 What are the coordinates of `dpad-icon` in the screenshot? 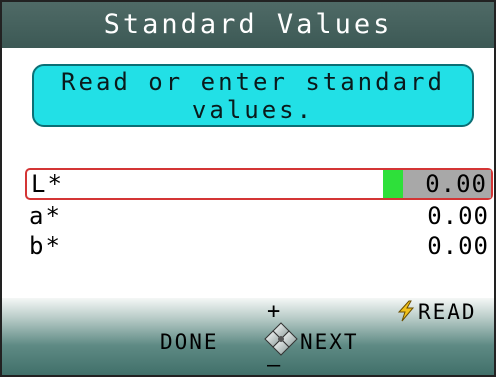 It's located at (281, 339).